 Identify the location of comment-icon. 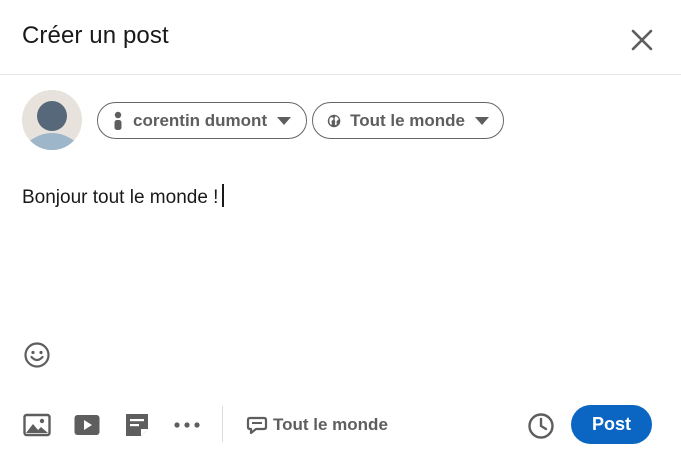
(257, 425).